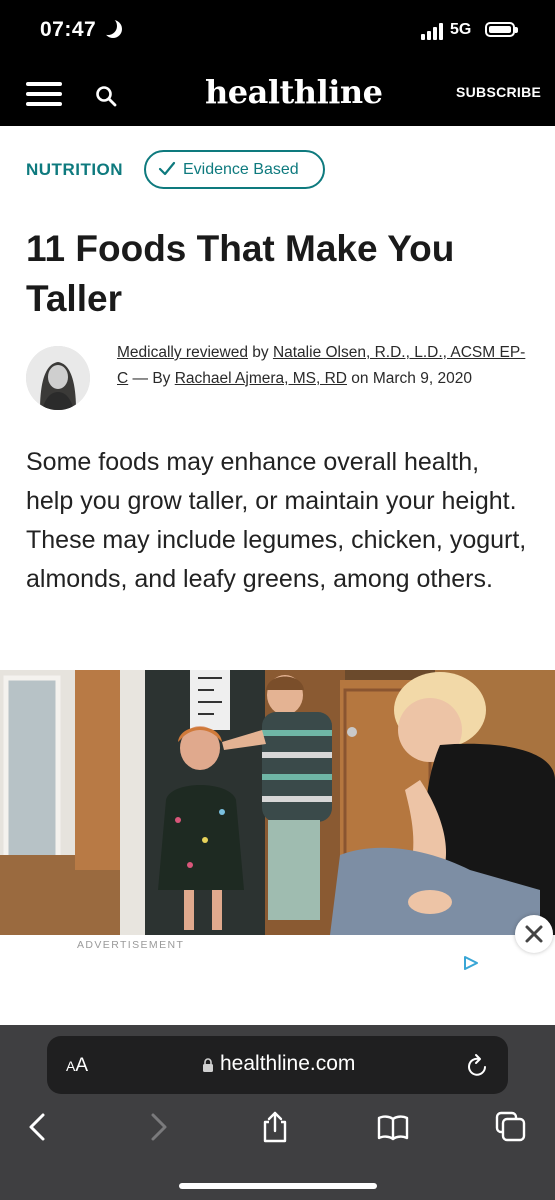 This screenshot has width=555, height=1200. What do you see at coordinates (74, 170) in the screenshot?
I see `category-link: NUTRITION` at bounding box center [74, 170].